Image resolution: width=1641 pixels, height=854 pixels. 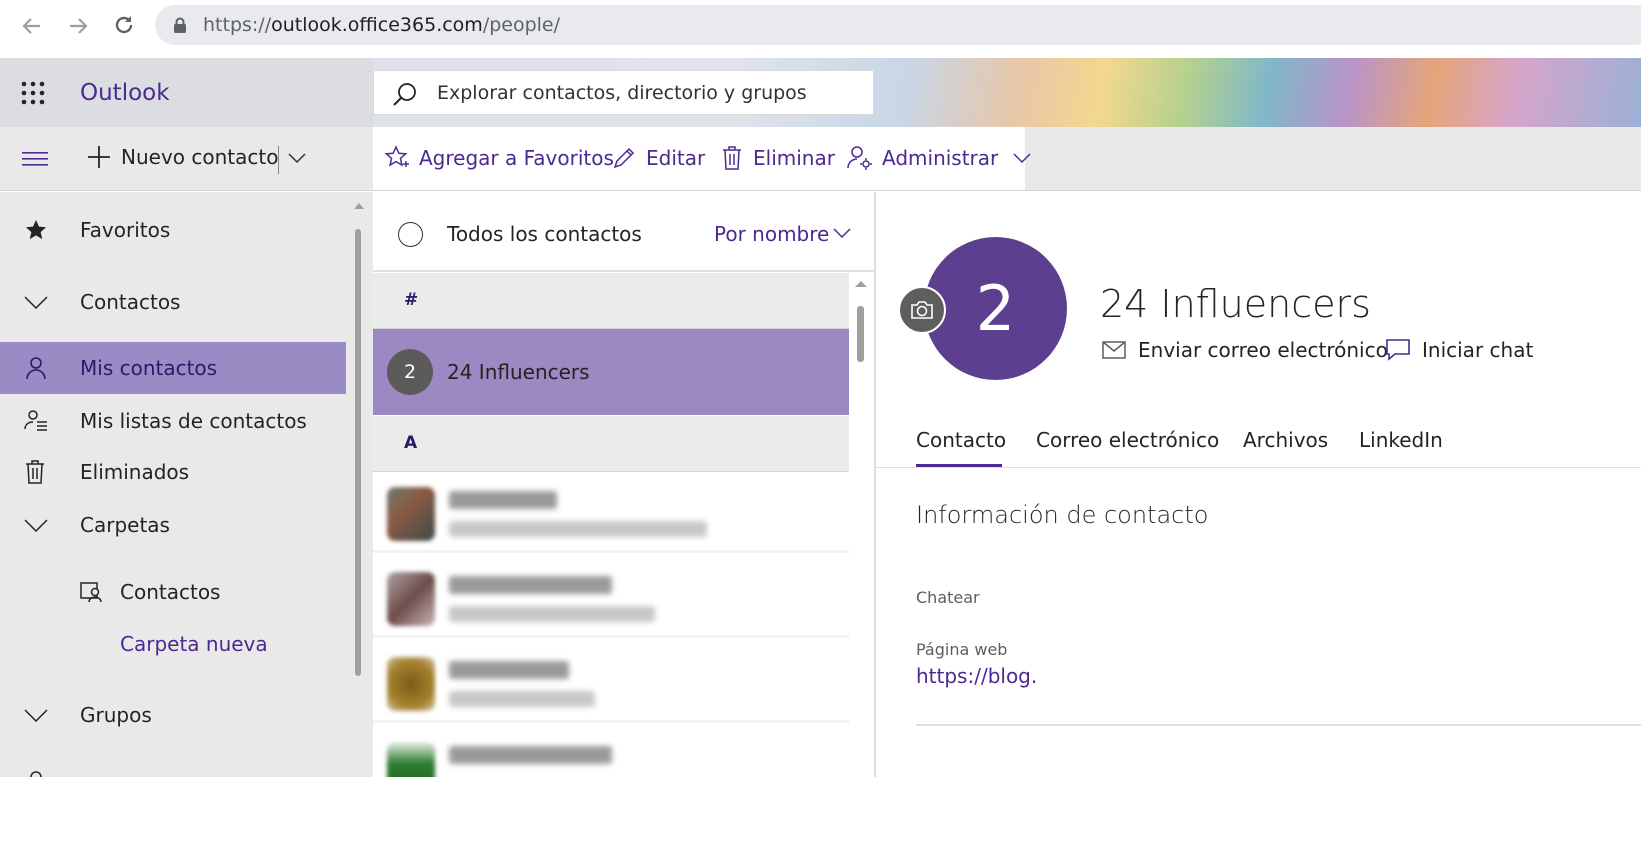 What do you see at coordinates (173, 715) in the screenshot?
I see `sidebar-item-groups: Grupos` at bounding box center [173, 715].